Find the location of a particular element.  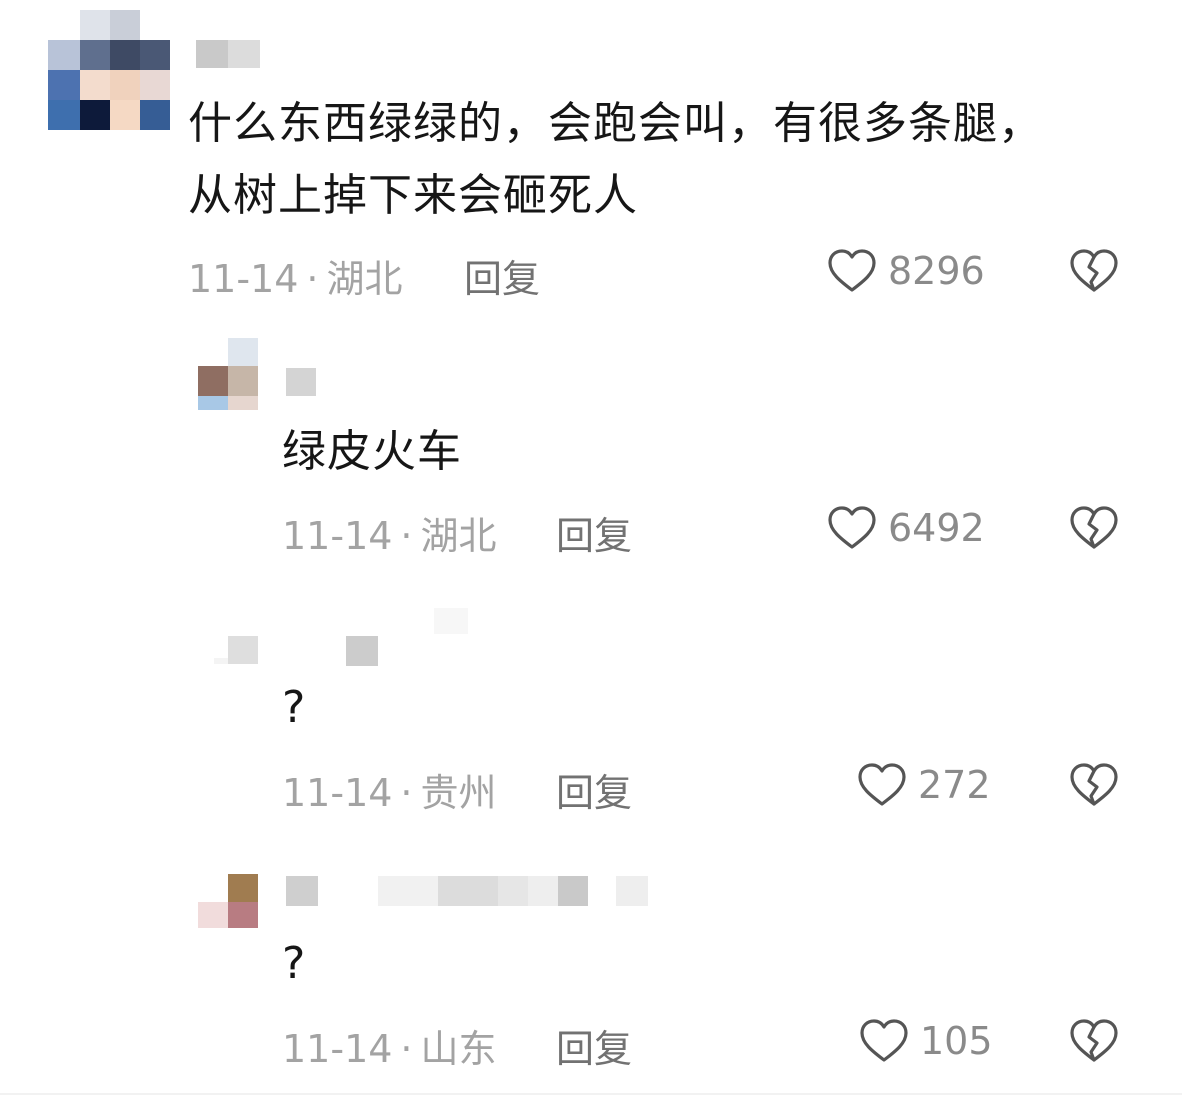

comment-text: 绿皮火车 is located at coordinates (372, 451).